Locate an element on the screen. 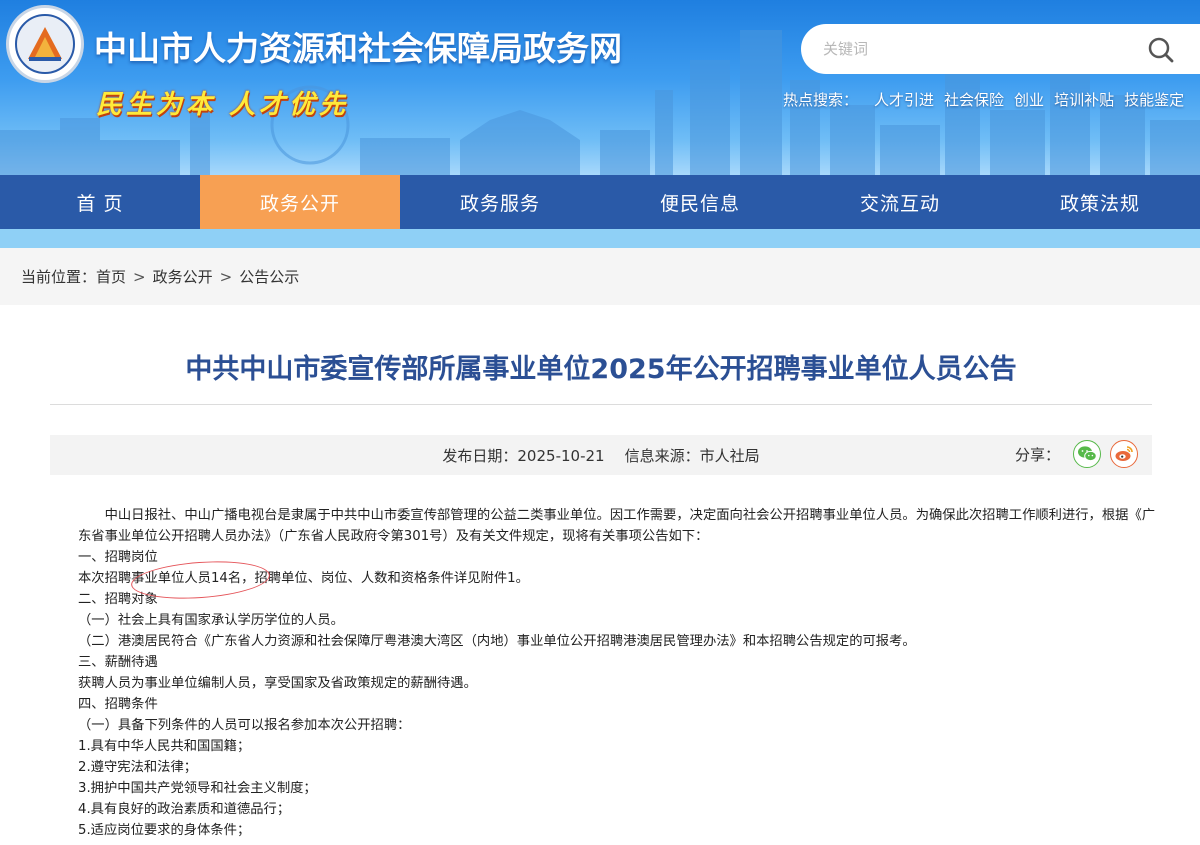 Image resolution: width=1200 pixels, height=845 pixels. hot-search: 热点搜索： 人才引进 社会保险 创业 培训补贴 技能鉴定 is located at coordinates (988, 99).